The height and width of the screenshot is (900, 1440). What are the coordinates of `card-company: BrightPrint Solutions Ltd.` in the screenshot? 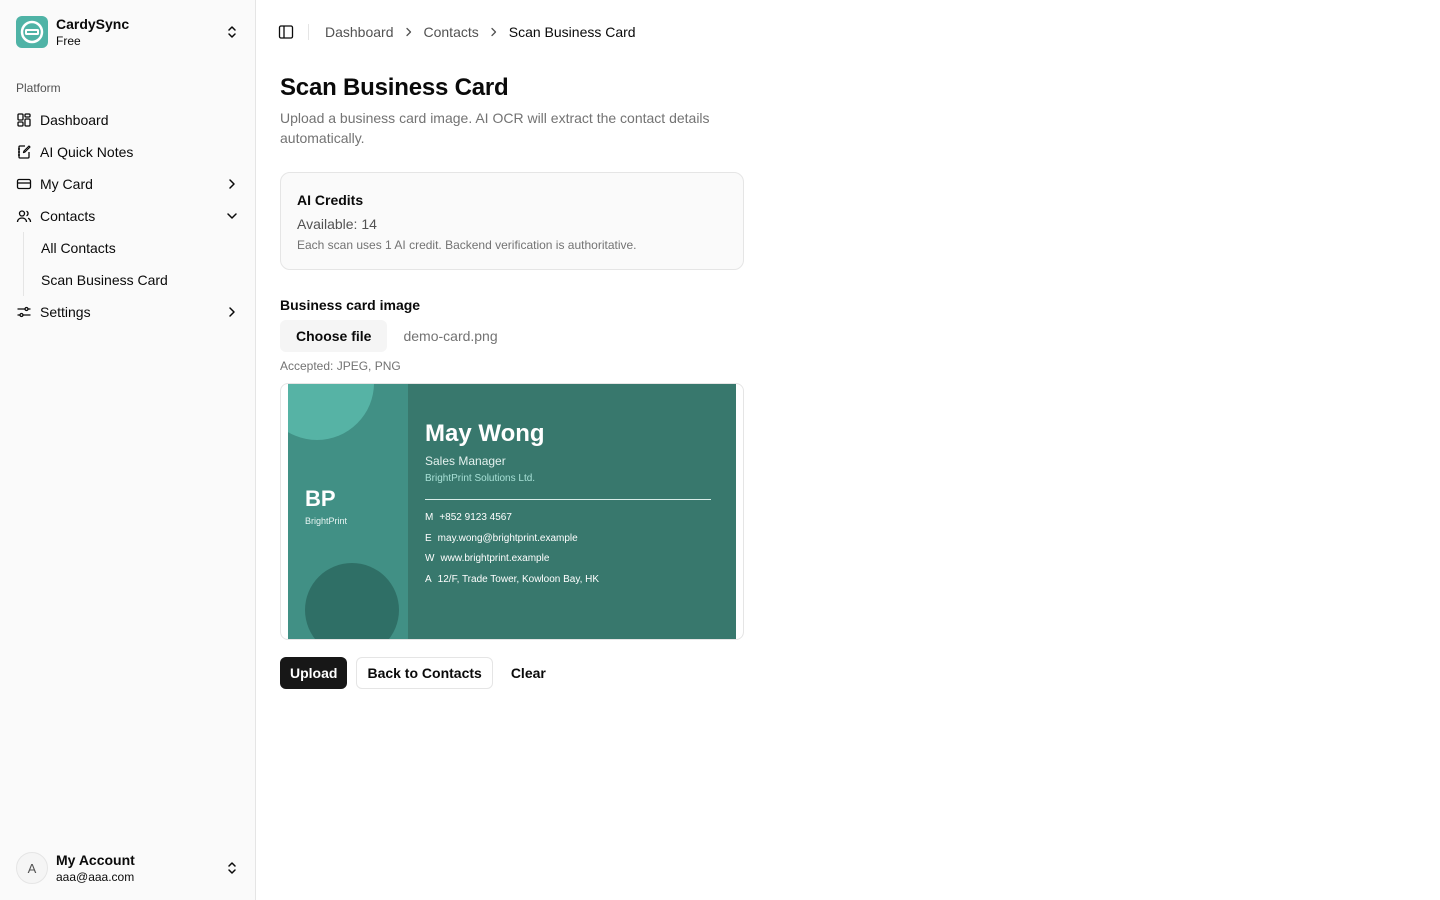 It's located at (480, 478).